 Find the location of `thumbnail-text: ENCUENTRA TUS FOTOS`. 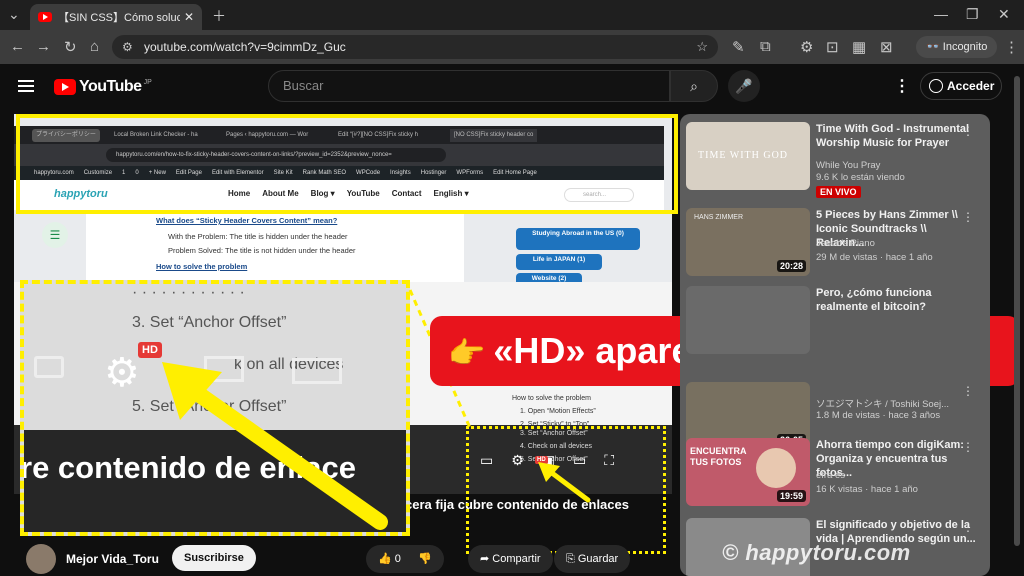

thumbnail-text: ENCUENTRA TUS FOTOS is located at coordinates (718, 456).